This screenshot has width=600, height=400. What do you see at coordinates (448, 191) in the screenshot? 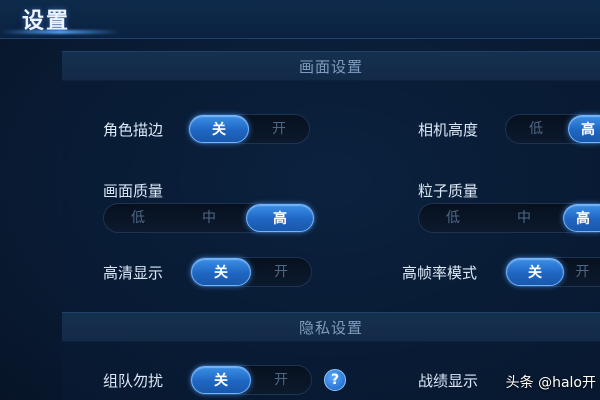
I see `particle-quality-label: 粒子质量` at bounding box center [448, 191].